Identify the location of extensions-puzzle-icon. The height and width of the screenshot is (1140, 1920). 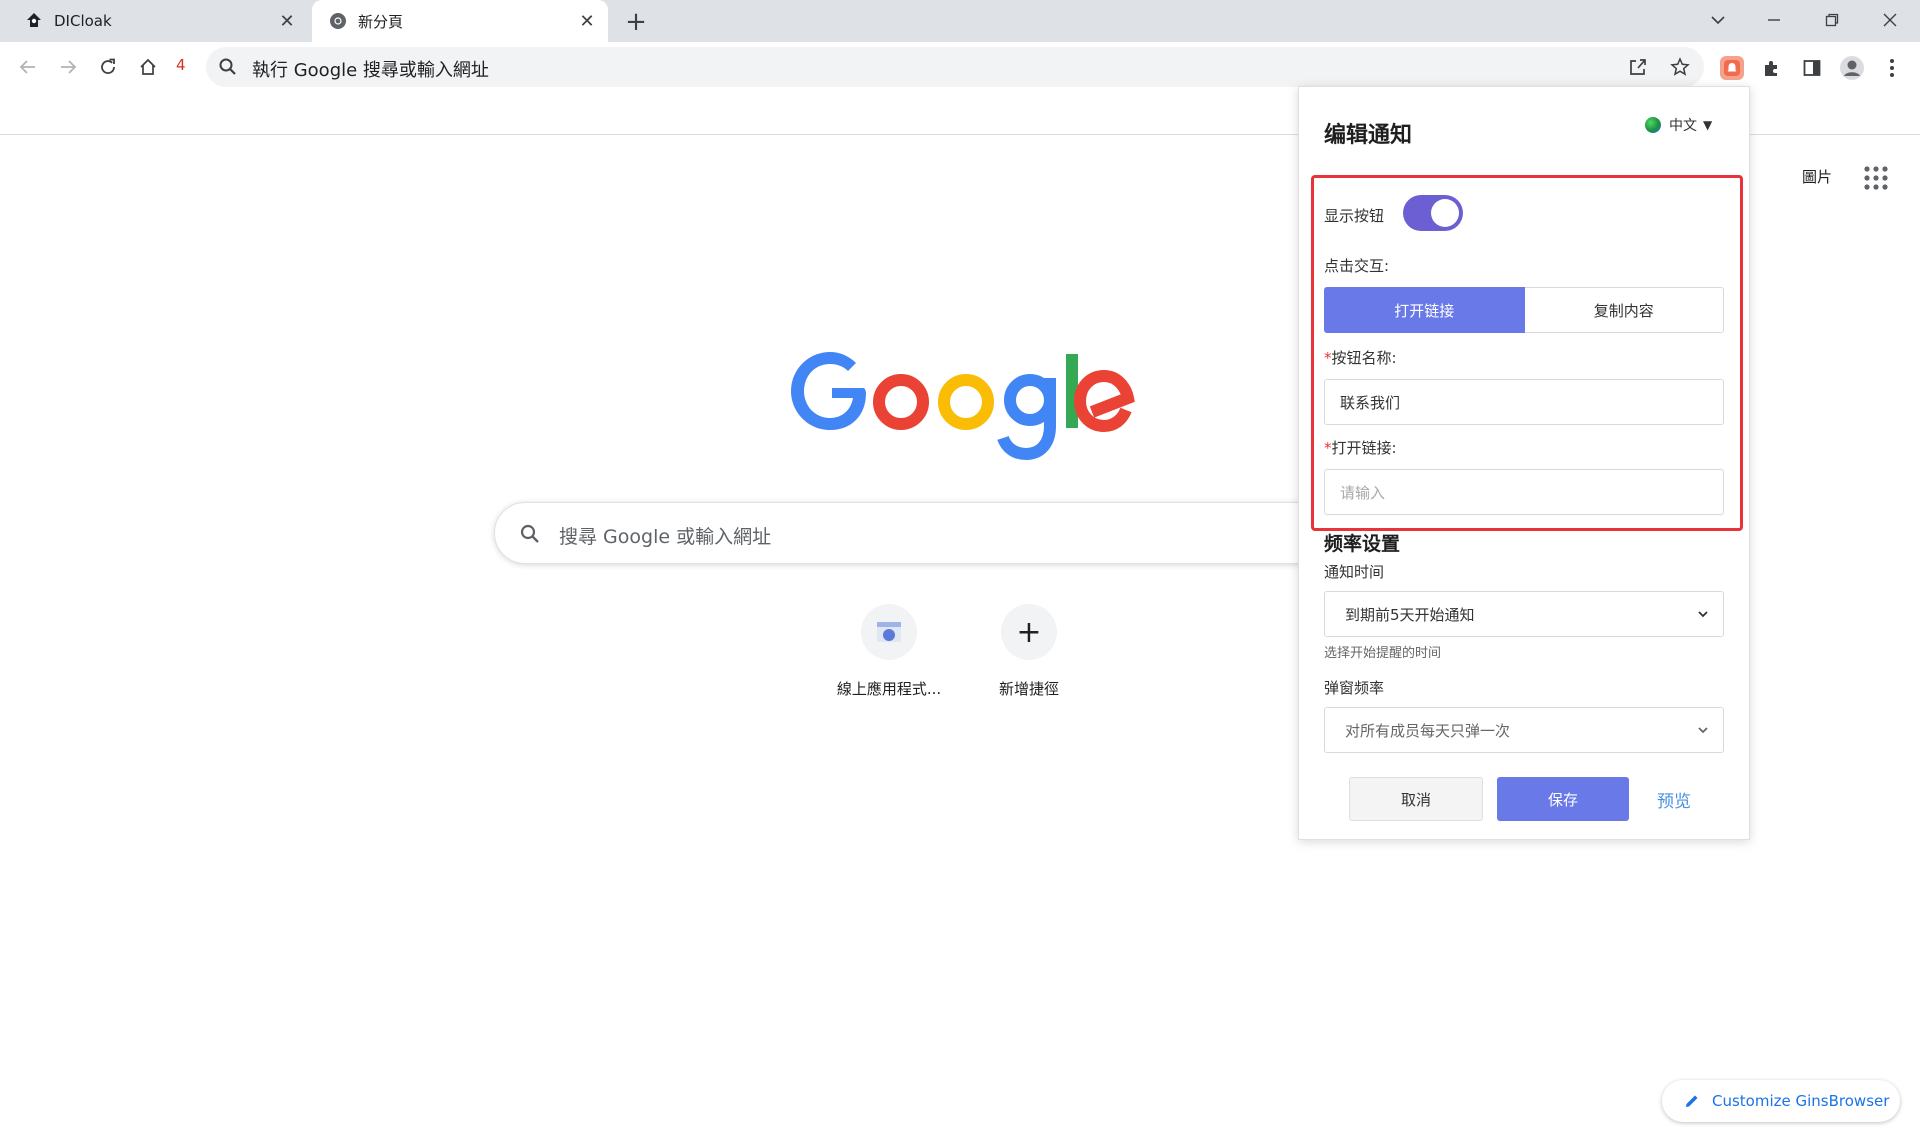
(1772, 68).